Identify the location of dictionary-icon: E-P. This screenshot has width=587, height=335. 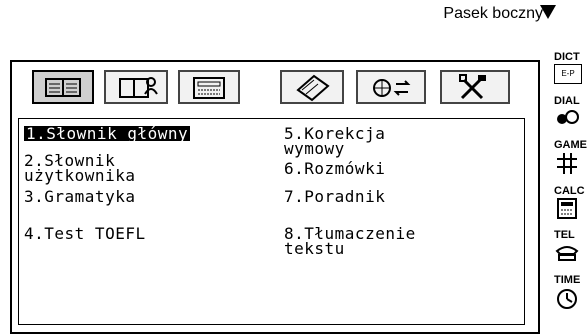
(568, 74).